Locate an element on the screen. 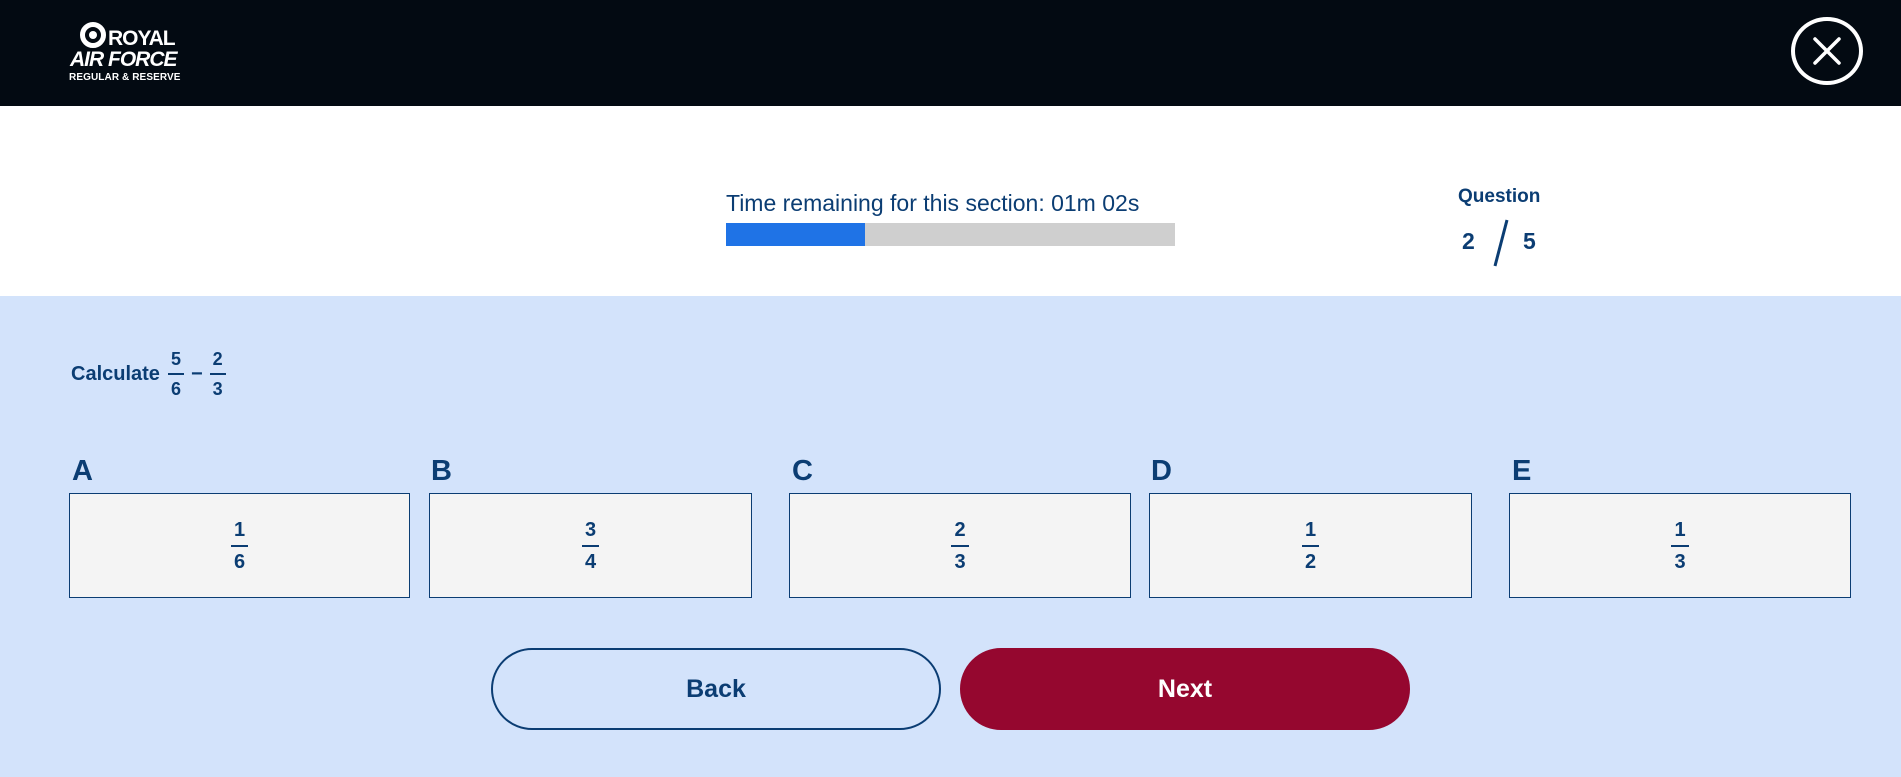 This screenshot has width=1901, height=777. option-c-letter: C is located at coordinates (802, 471).